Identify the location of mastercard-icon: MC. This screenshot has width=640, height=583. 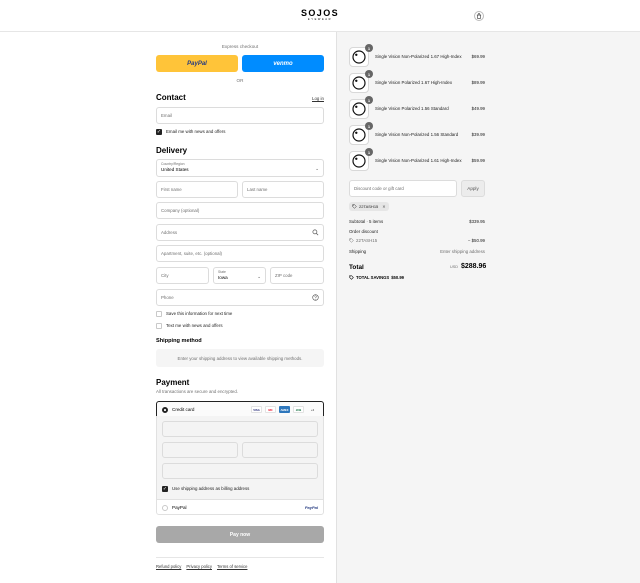
(270, 409).